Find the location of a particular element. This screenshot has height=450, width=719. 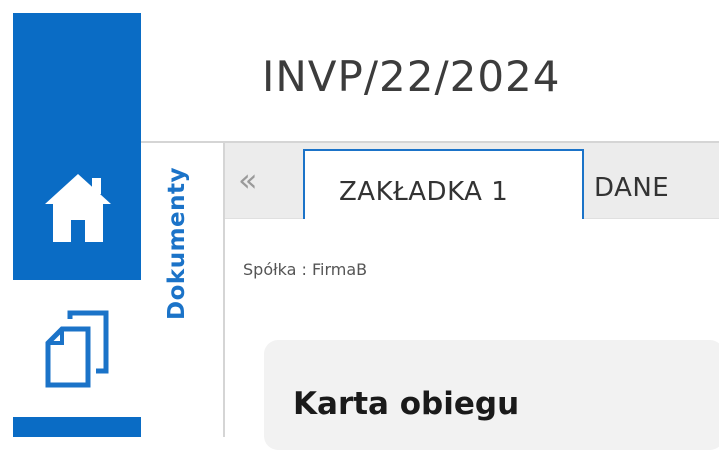

sidebar-item-documents is located at coordinates (77, 348).